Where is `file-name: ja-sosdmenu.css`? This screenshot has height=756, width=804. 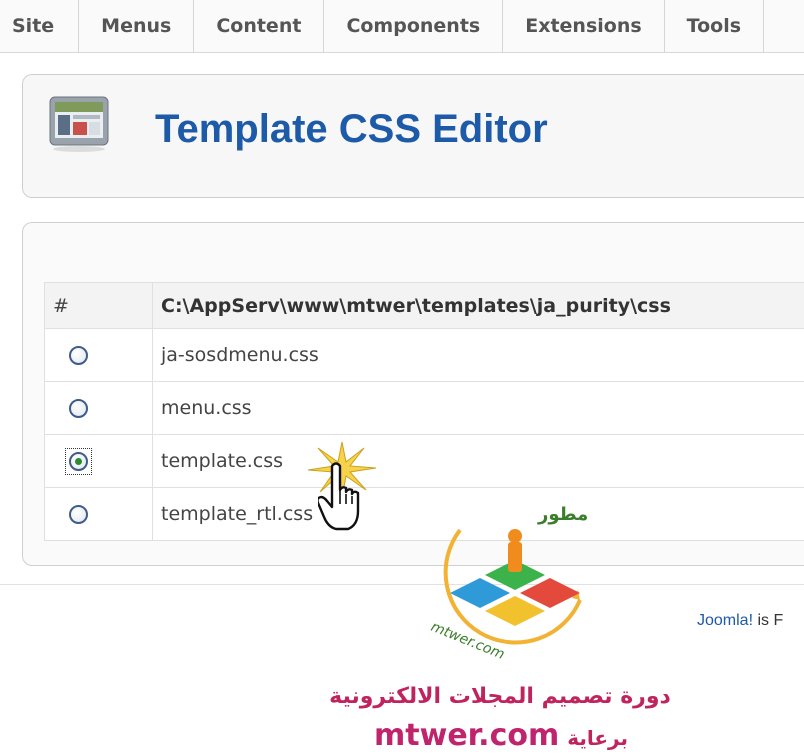 file-name: ja-sosdmenu.css is located at coordinates (478, 355).